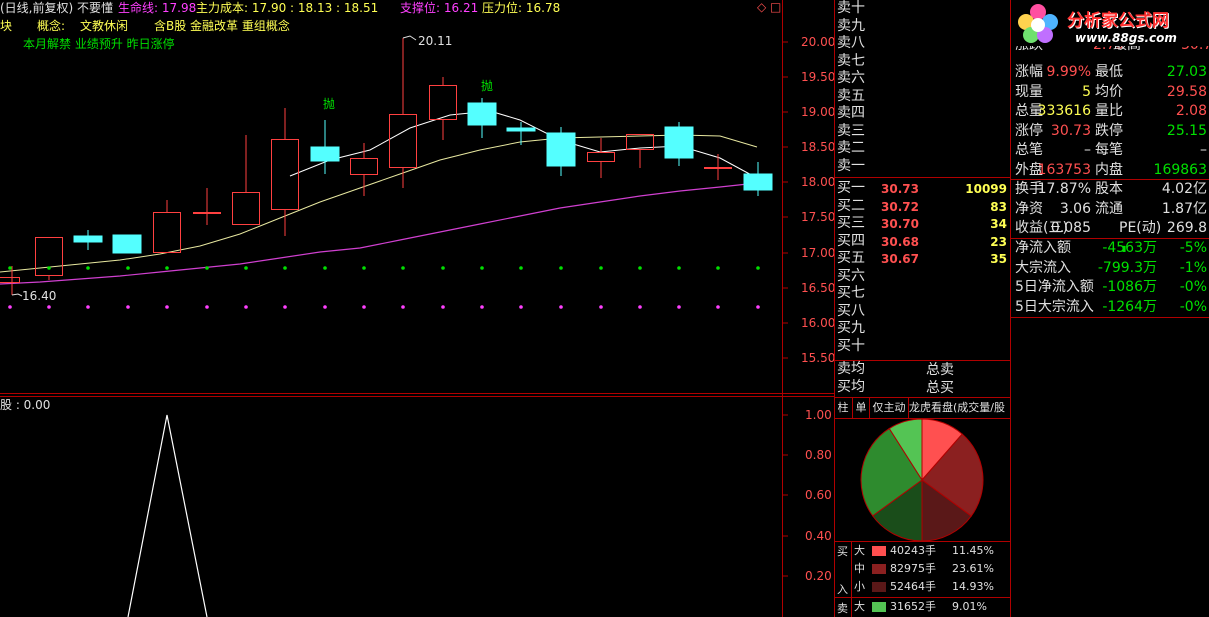 The height and width of the screenshot is (617, 1209). Describe the element at coordinates (851, 386) in the screenshot. I see `avg-buy-label: 买均` at that location.